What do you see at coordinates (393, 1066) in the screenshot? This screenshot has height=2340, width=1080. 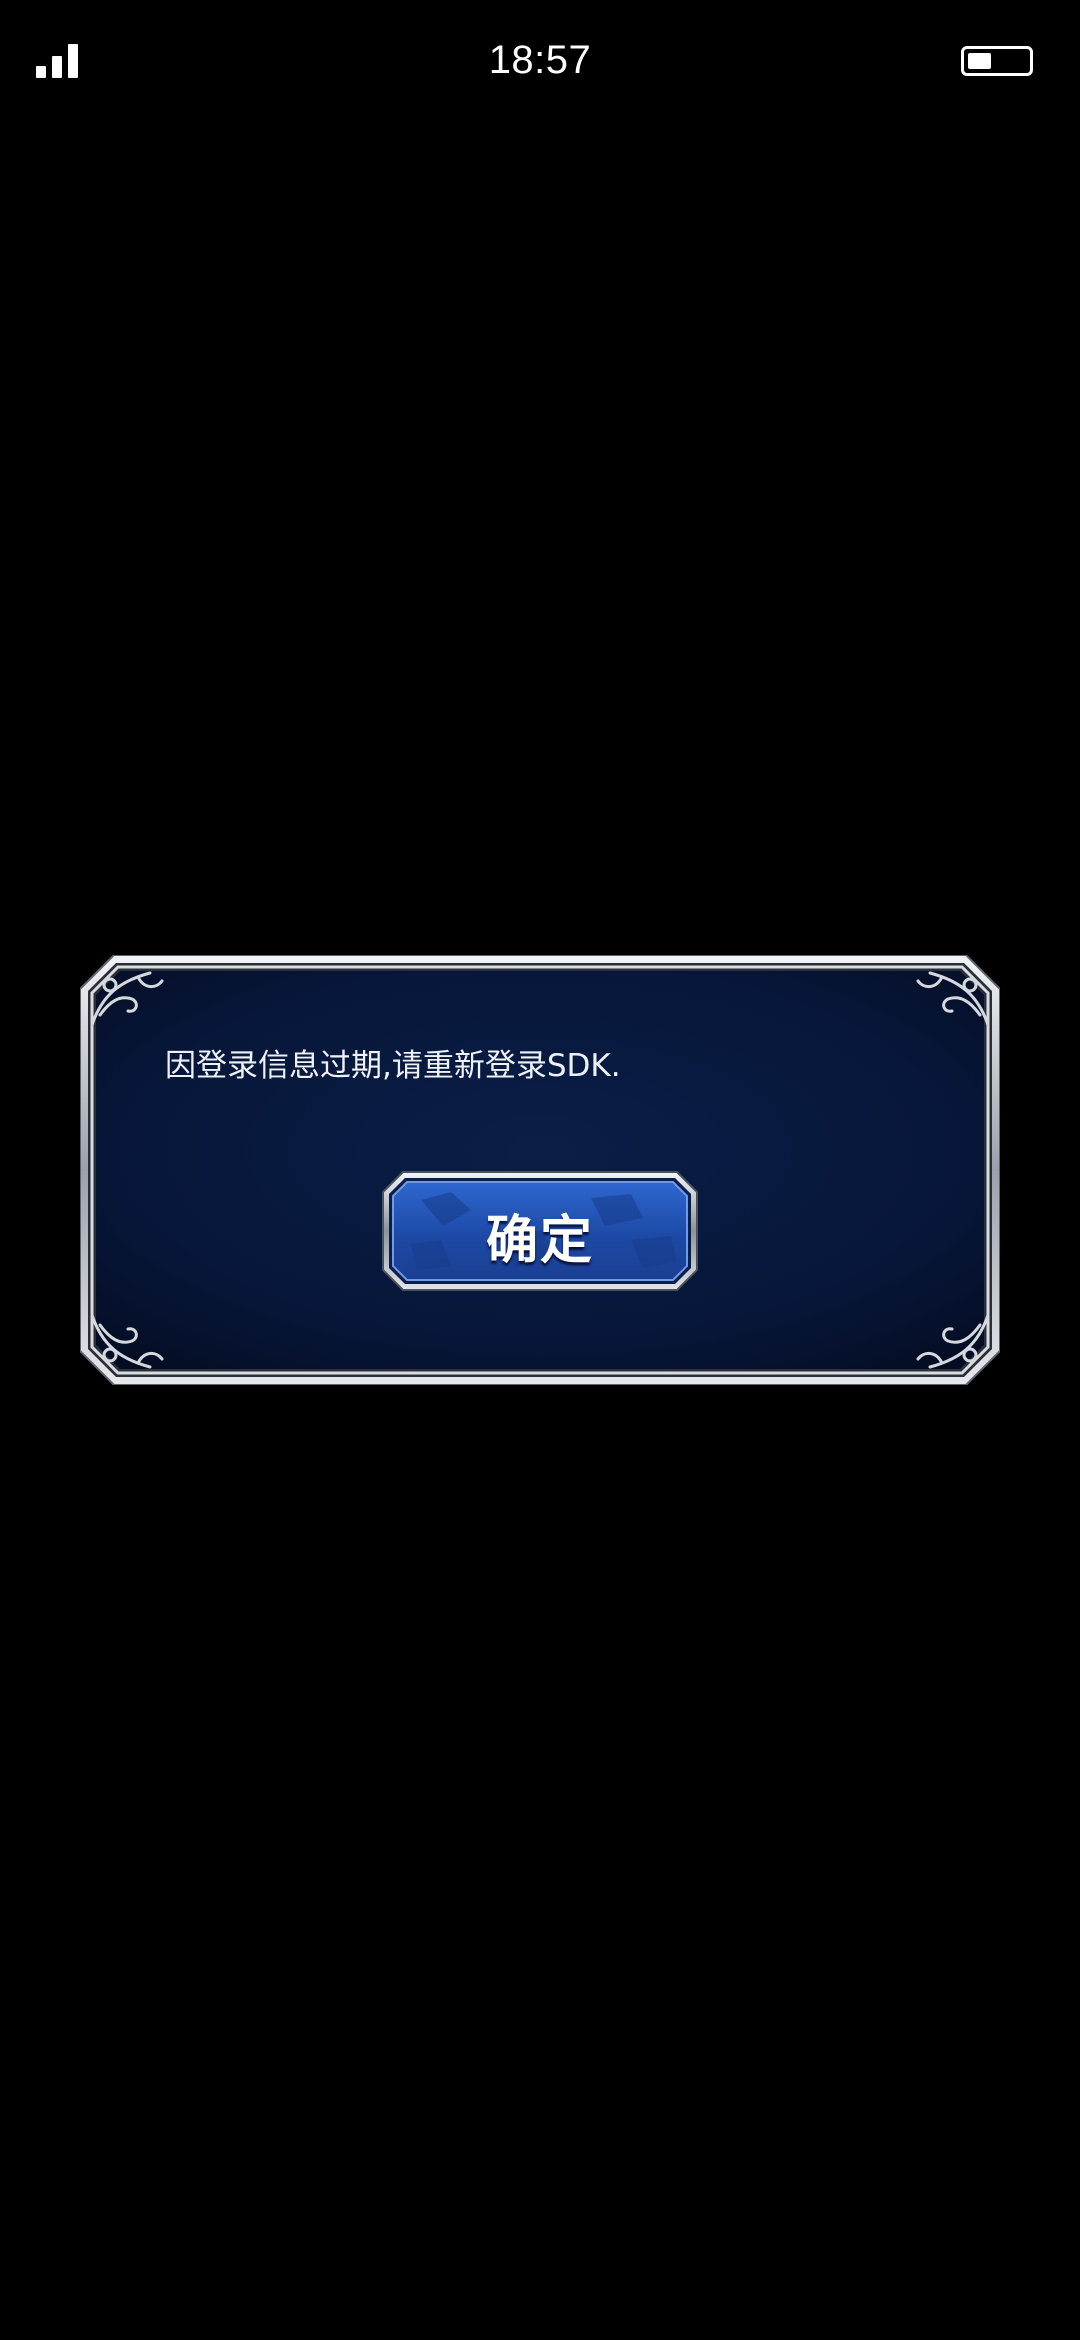 I see `dialog-message: 因登录信息过期,请重新登录SDK.` at bounding box center [393, 1066].